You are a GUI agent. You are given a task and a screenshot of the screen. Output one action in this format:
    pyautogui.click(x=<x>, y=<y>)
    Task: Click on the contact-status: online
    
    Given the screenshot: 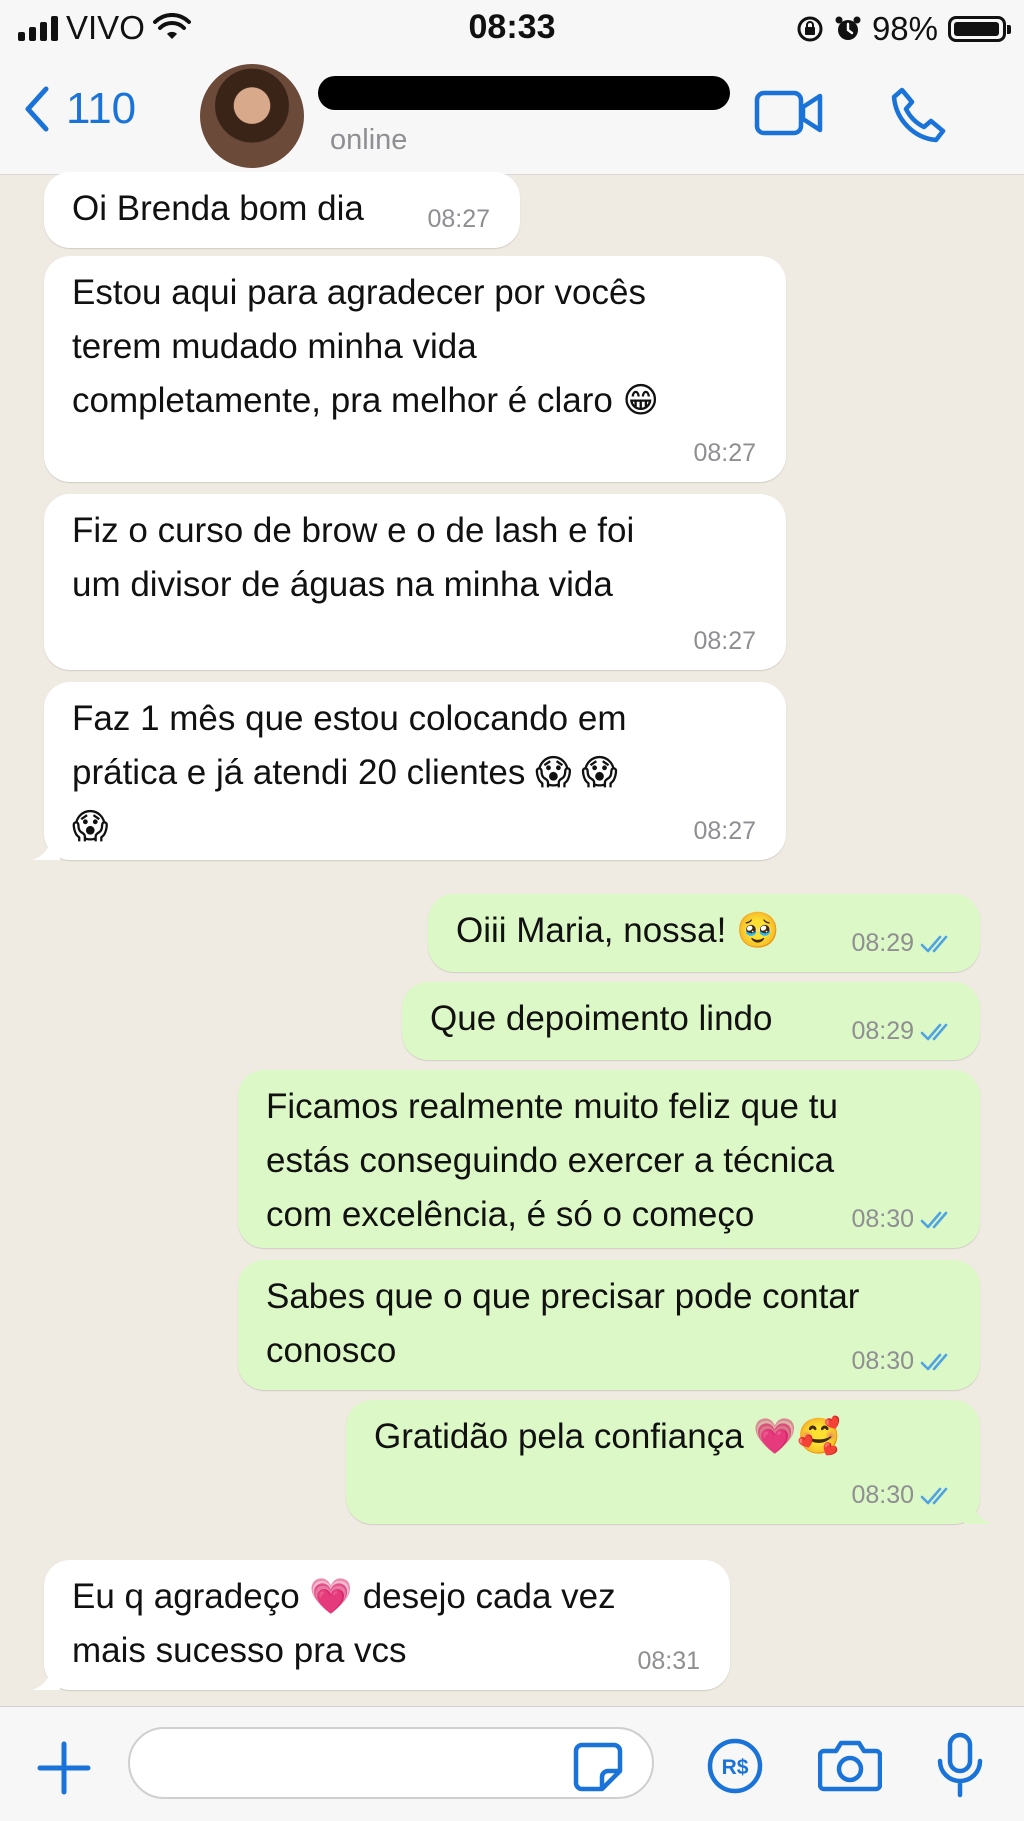 What is the action you would take?
    pyautogui.click(x=369, y=140)
    